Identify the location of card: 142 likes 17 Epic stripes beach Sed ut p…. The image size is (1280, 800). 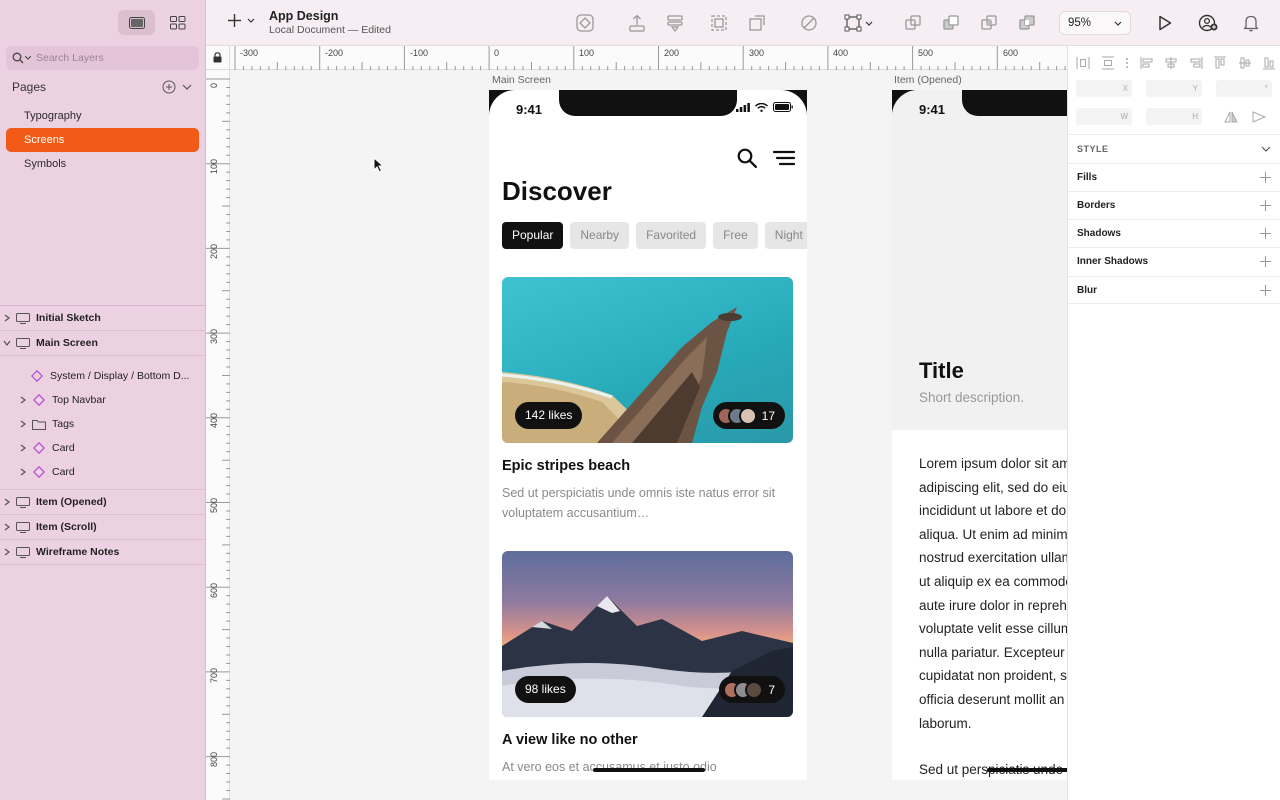
(647, 400).